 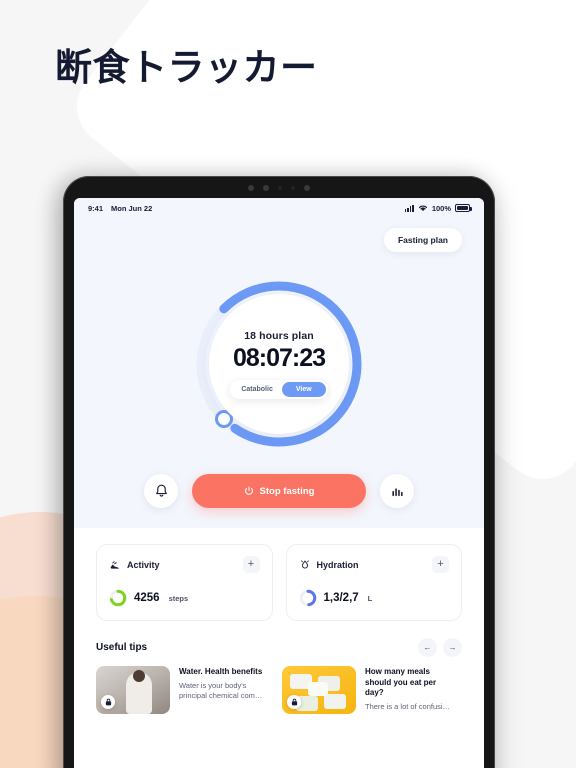 I want to click on activity-card-header: Activity +, so click(x=184, y=564).